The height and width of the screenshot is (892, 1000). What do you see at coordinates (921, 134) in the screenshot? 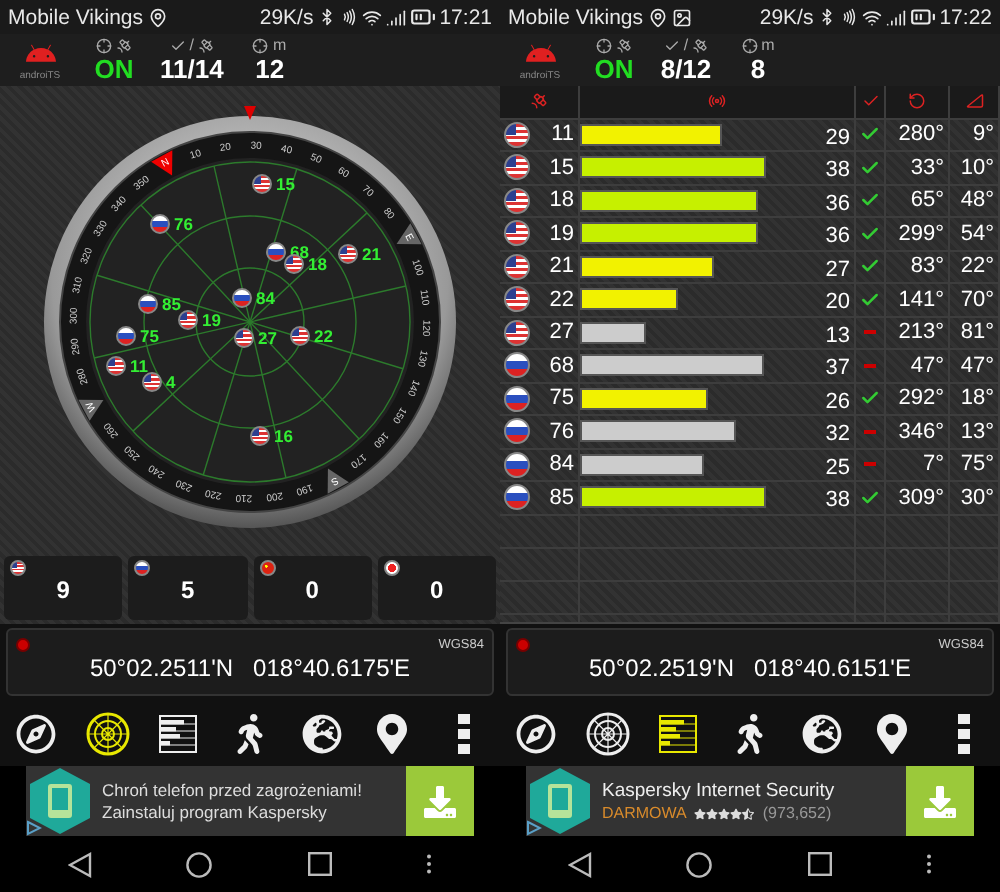
I see `azimuth-value: 280°` at bounding box center [921, 134].